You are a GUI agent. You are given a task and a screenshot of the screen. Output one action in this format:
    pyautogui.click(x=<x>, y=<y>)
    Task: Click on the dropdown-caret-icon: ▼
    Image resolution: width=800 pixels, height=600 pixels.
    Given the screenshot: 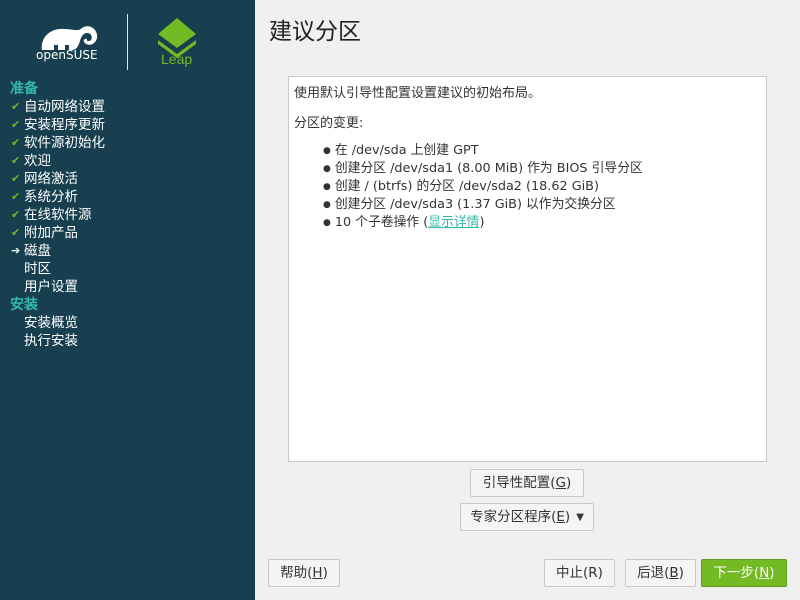 What is the action you would take?
    pyautogui.click(x=580, y=517)
    